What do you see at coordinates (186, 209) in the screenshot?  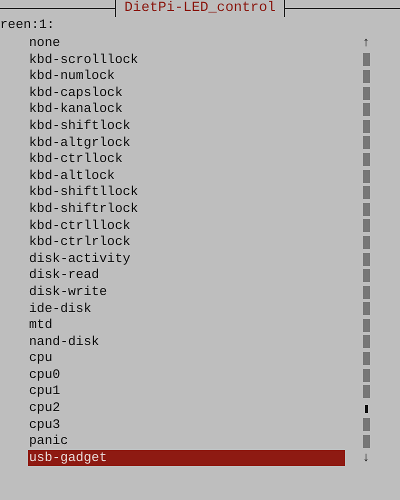 I see `list-item: kbd-shiftrlock` at bounding box center [186, 209].